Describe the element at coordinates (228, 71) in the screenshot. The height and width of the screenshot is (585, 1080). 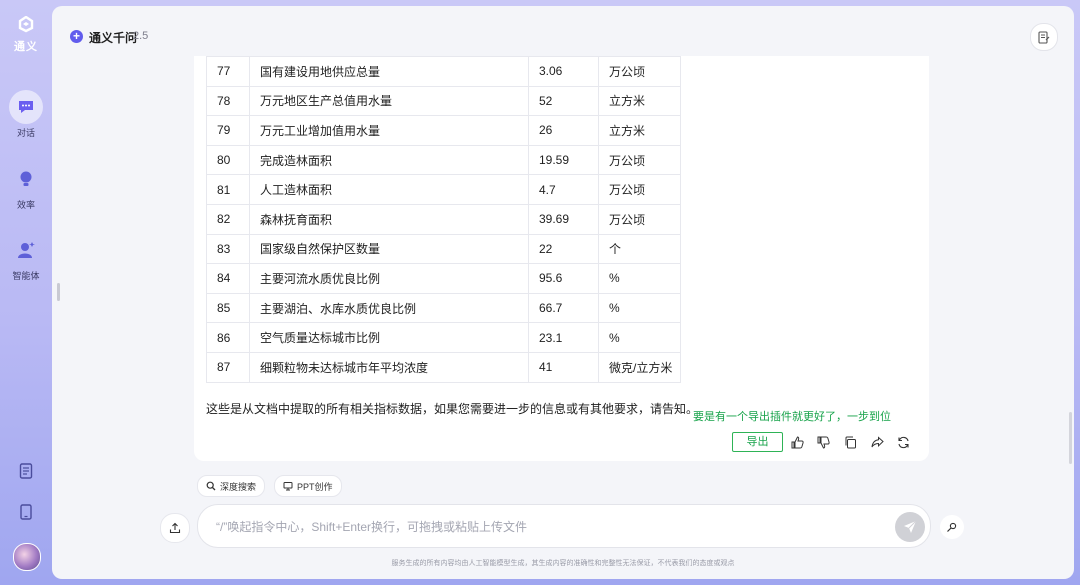
I see `row-index-cell: 77` at that location.